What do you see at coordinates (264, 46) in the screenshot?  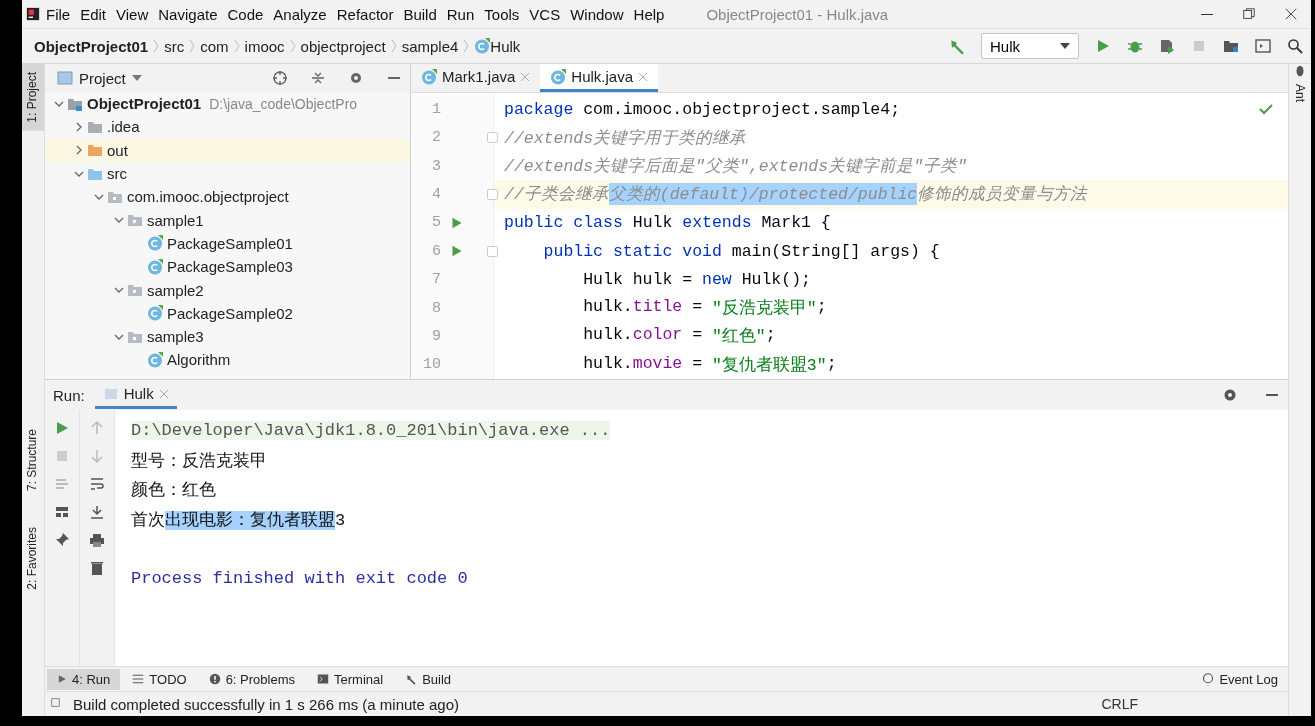 I see `breadcrumb: imooc` at bounding box center [264, 46].